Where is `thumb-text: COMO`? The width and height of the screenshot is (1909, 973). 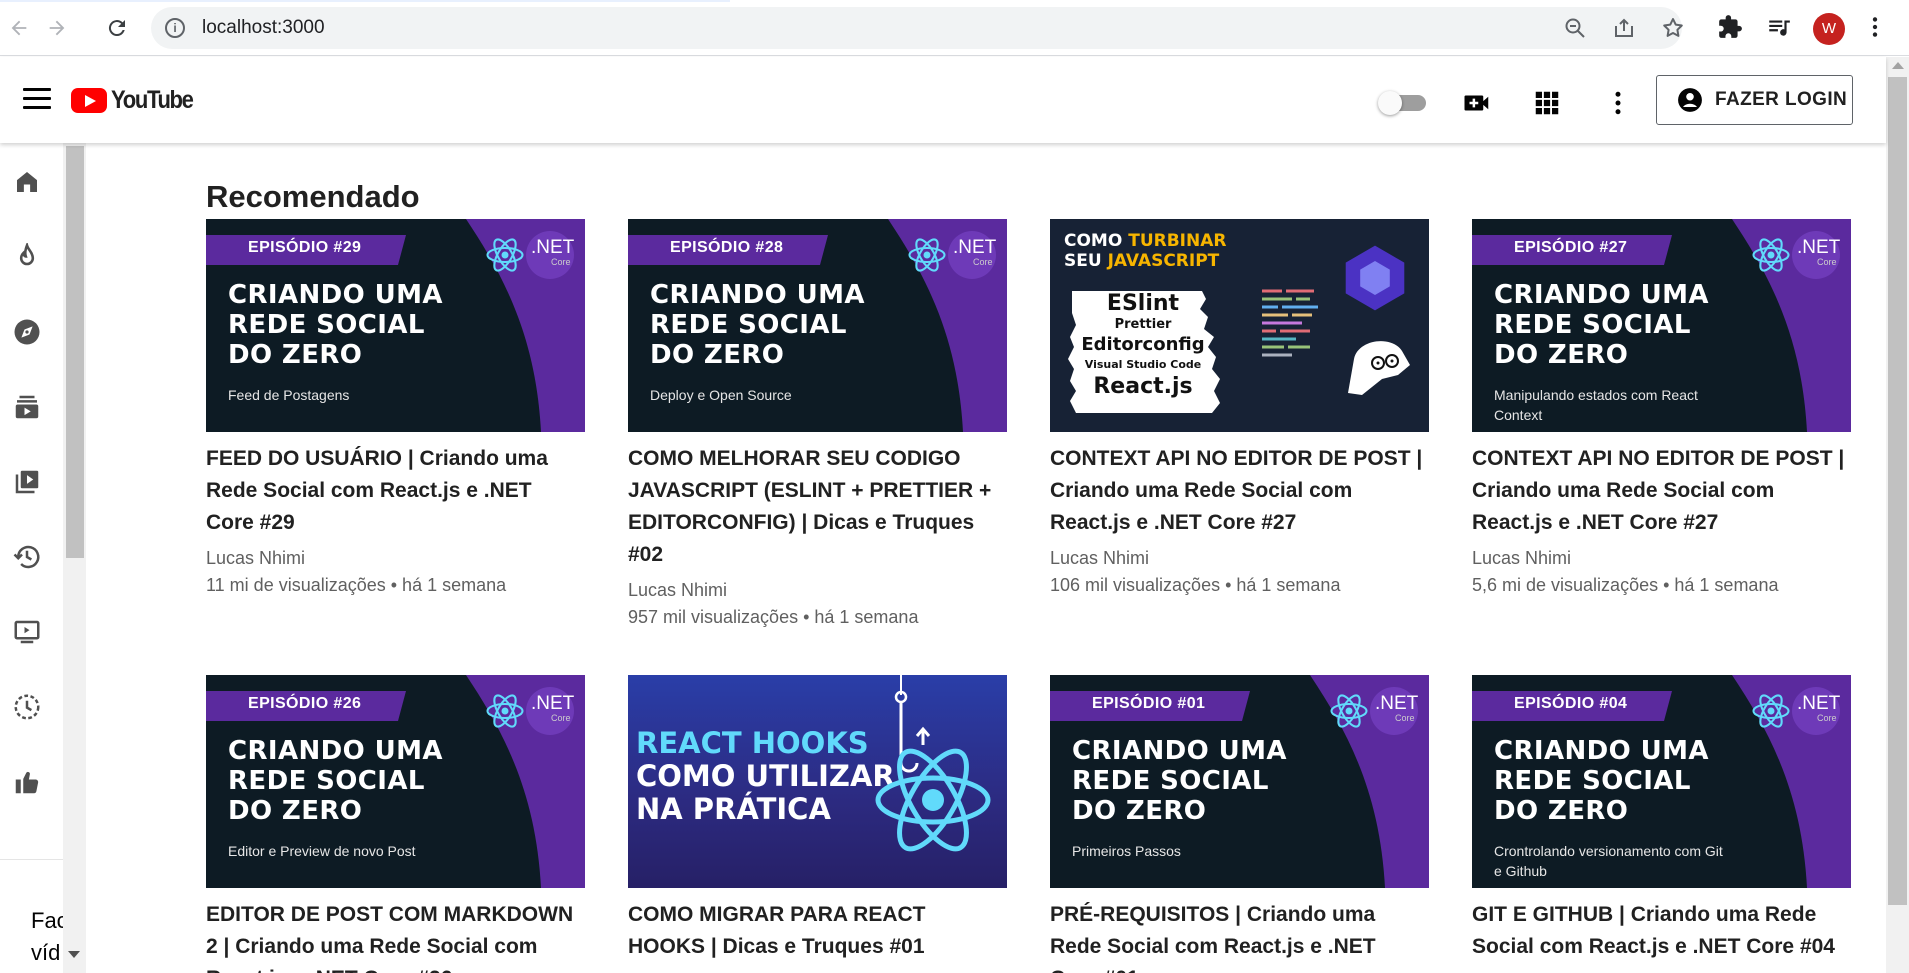
thumb-text: COMO is located at coordinates (1096, 241).